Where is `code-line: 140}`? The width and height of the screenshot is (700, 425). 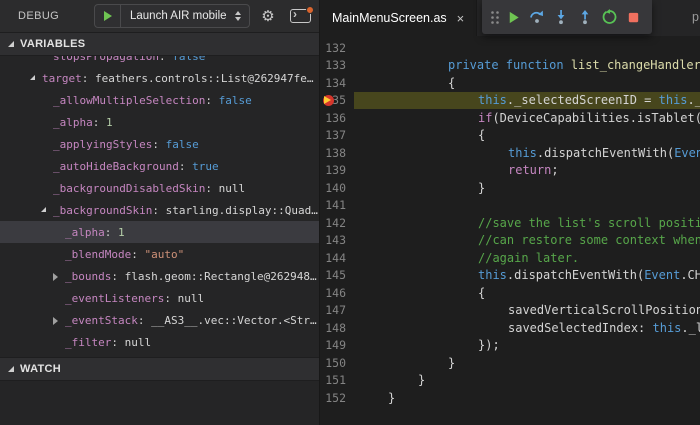 code-line: 140} is located at coordinates (510, 188).